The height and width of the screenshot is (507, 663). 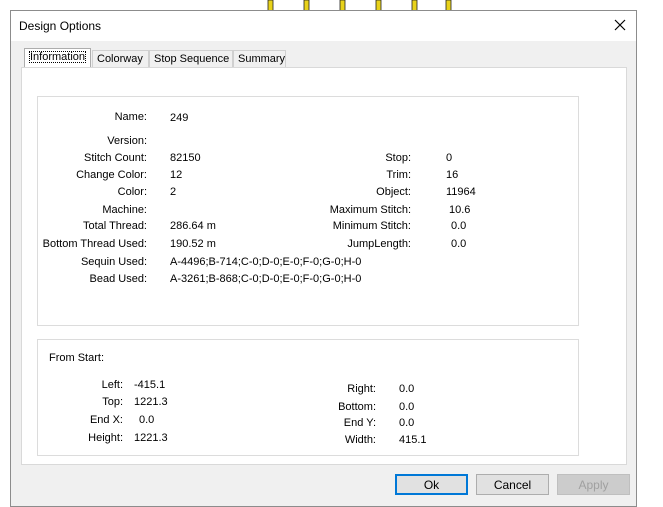 I want to click on end-x-value: 0.0, so click(x=147, y=420).